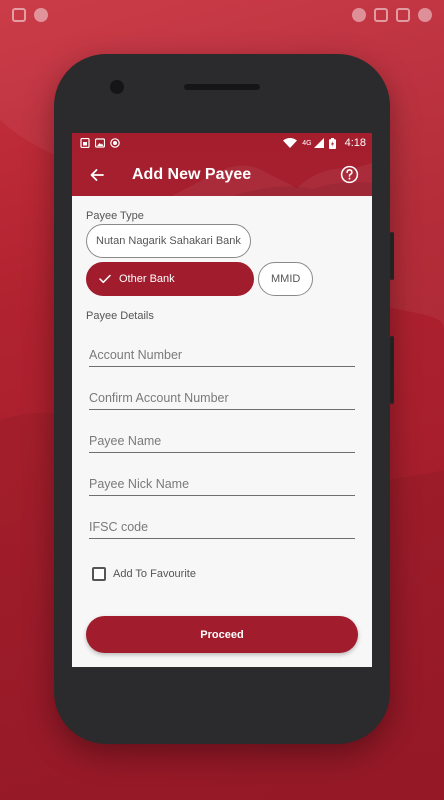 The width and height of the screenshot is (444, 800). Describe the element at coordinates (154, 574) in the screenshot. I see `favourite-label: Add To Favourite` at that location.